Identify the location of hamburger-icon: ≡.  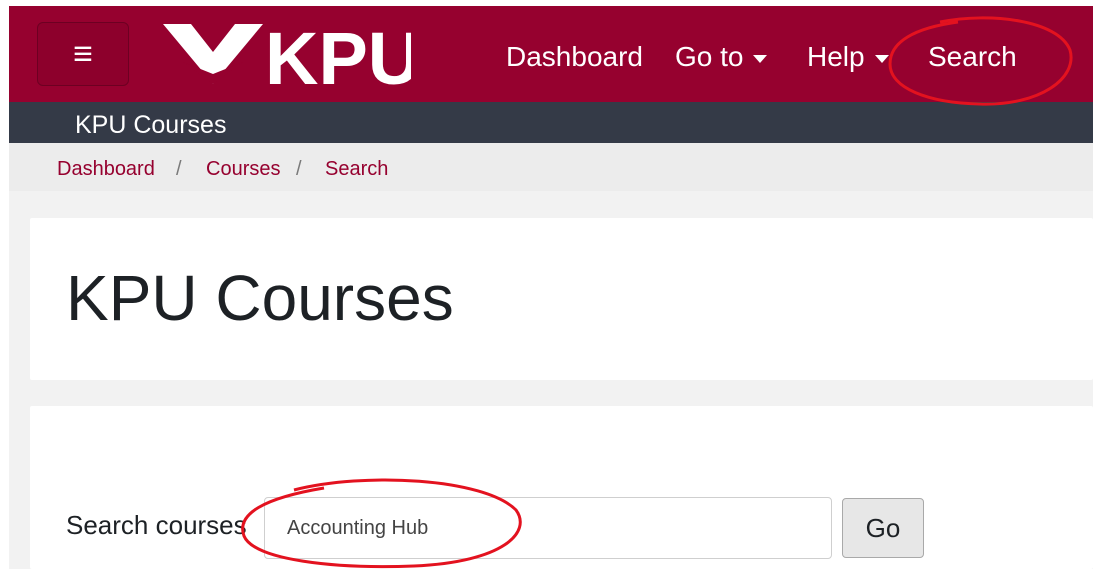
(83, 54).